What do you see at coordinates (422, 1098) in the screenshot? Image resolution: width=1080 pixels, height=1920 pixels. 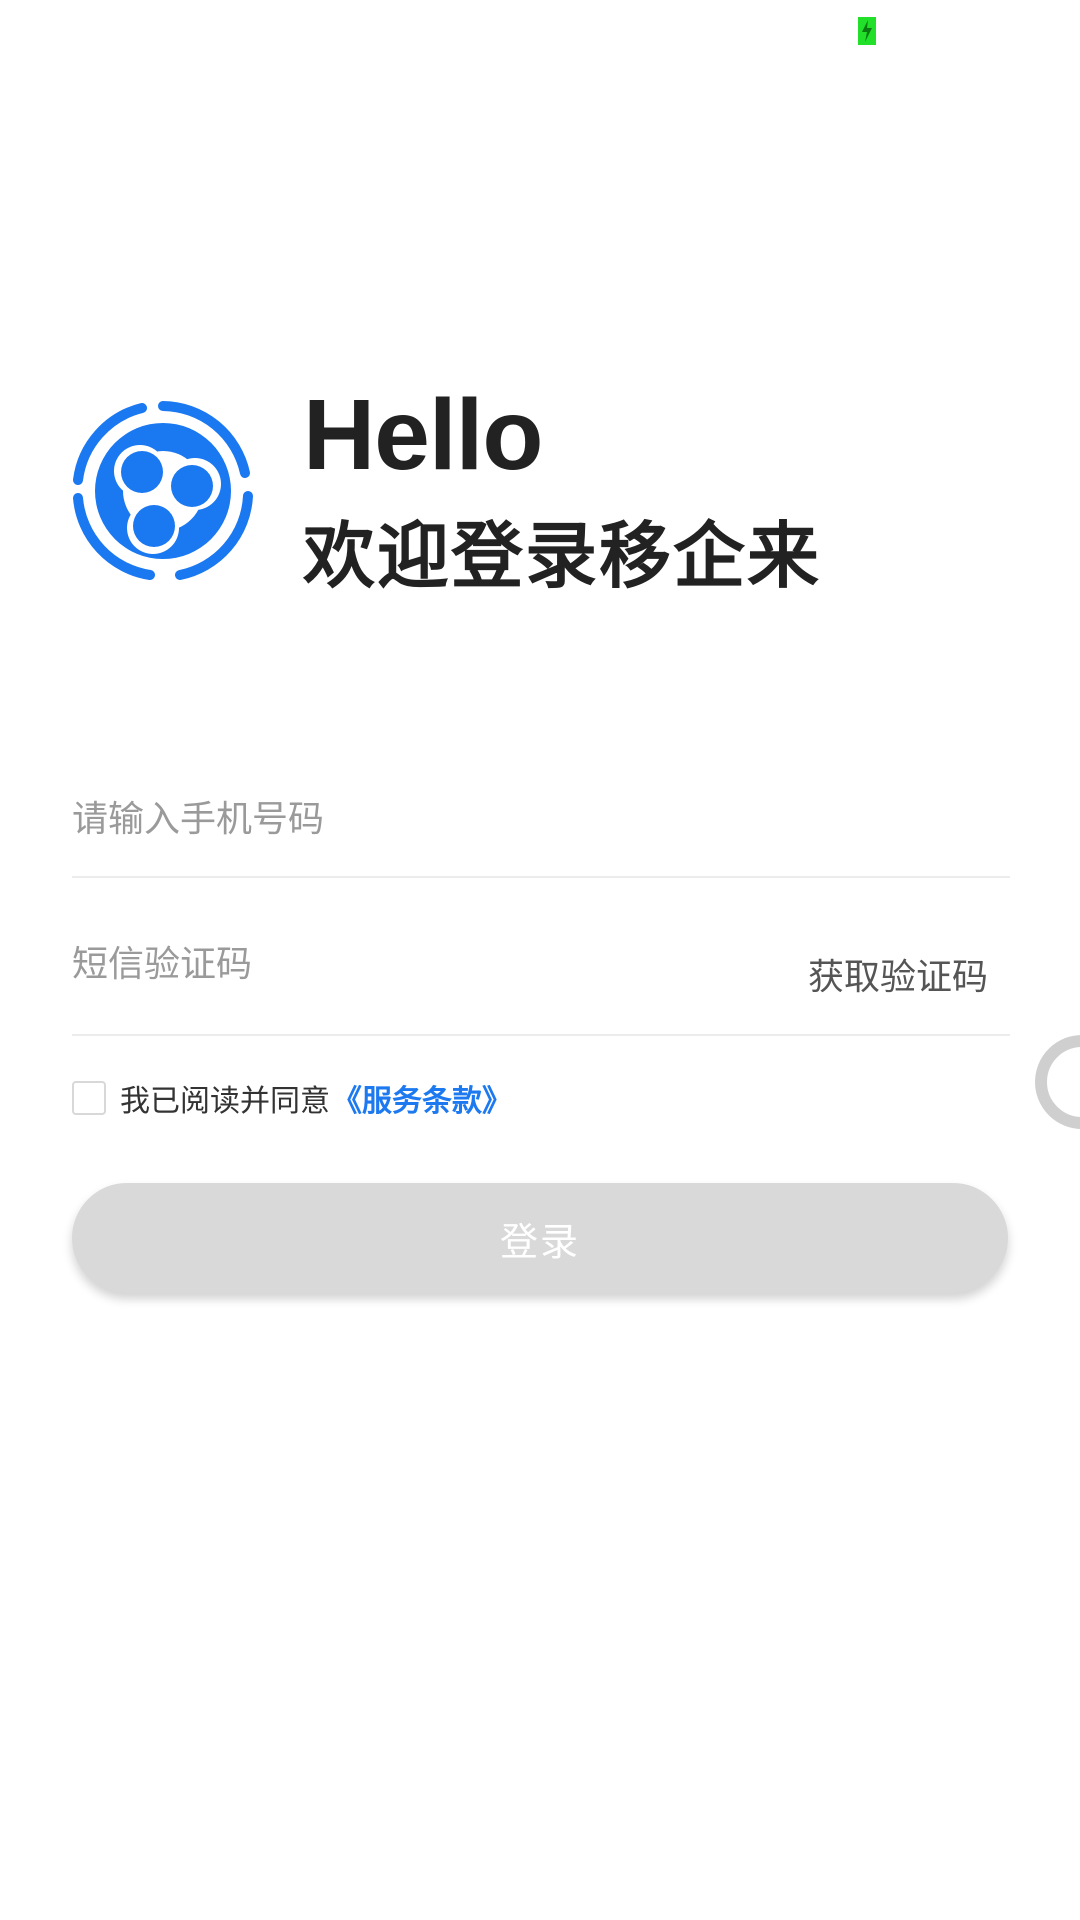 I see `terms-link: 《服务条款》` at bounding box center [422, 1098].